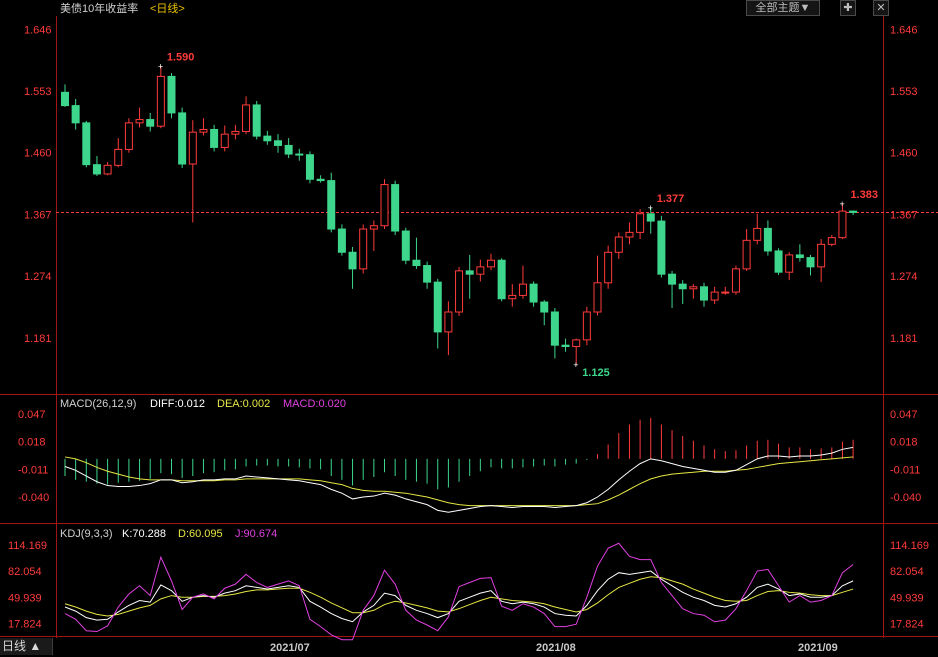  What do you see at coordinates (671, 199) in the screenshot?
I see `high-annotation-2: 1.377` at bounding box center [671, 199].